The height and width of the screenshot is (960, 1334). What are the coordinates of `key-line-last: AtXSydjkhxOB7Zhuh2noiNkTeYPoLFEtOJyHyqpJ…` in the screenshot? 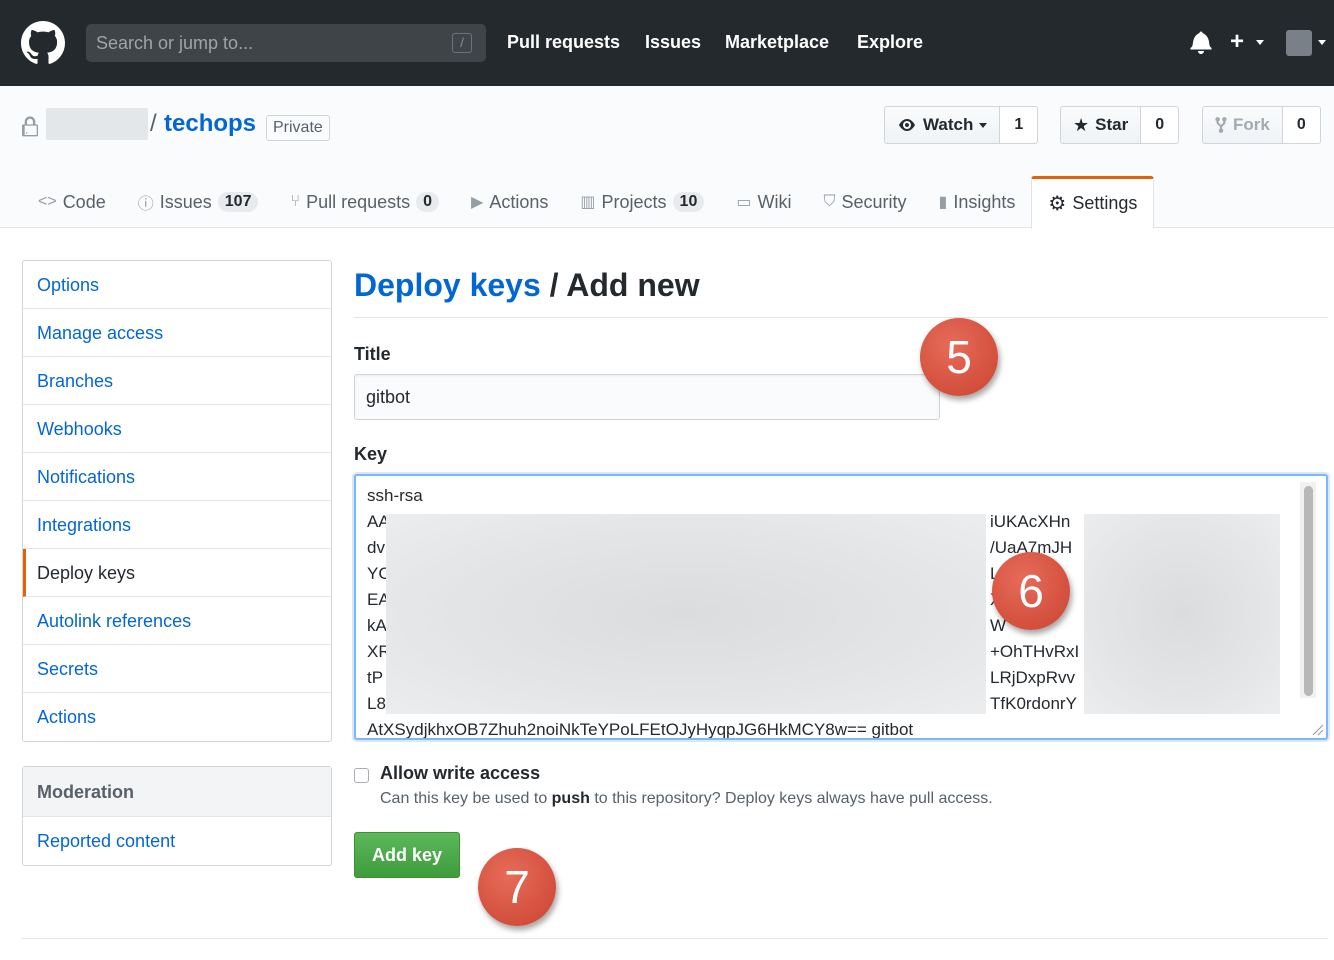 It's located at (640, 729).